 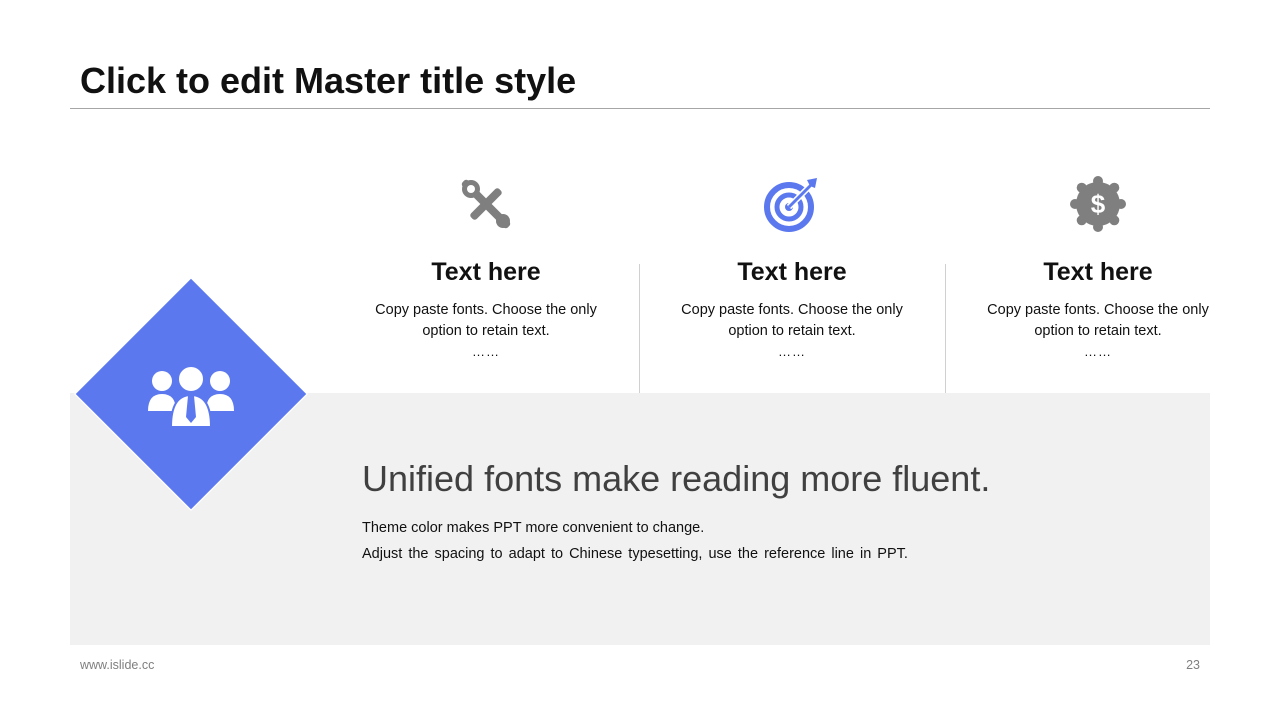 I want to click on target-icon, so click(x=790, y=205).